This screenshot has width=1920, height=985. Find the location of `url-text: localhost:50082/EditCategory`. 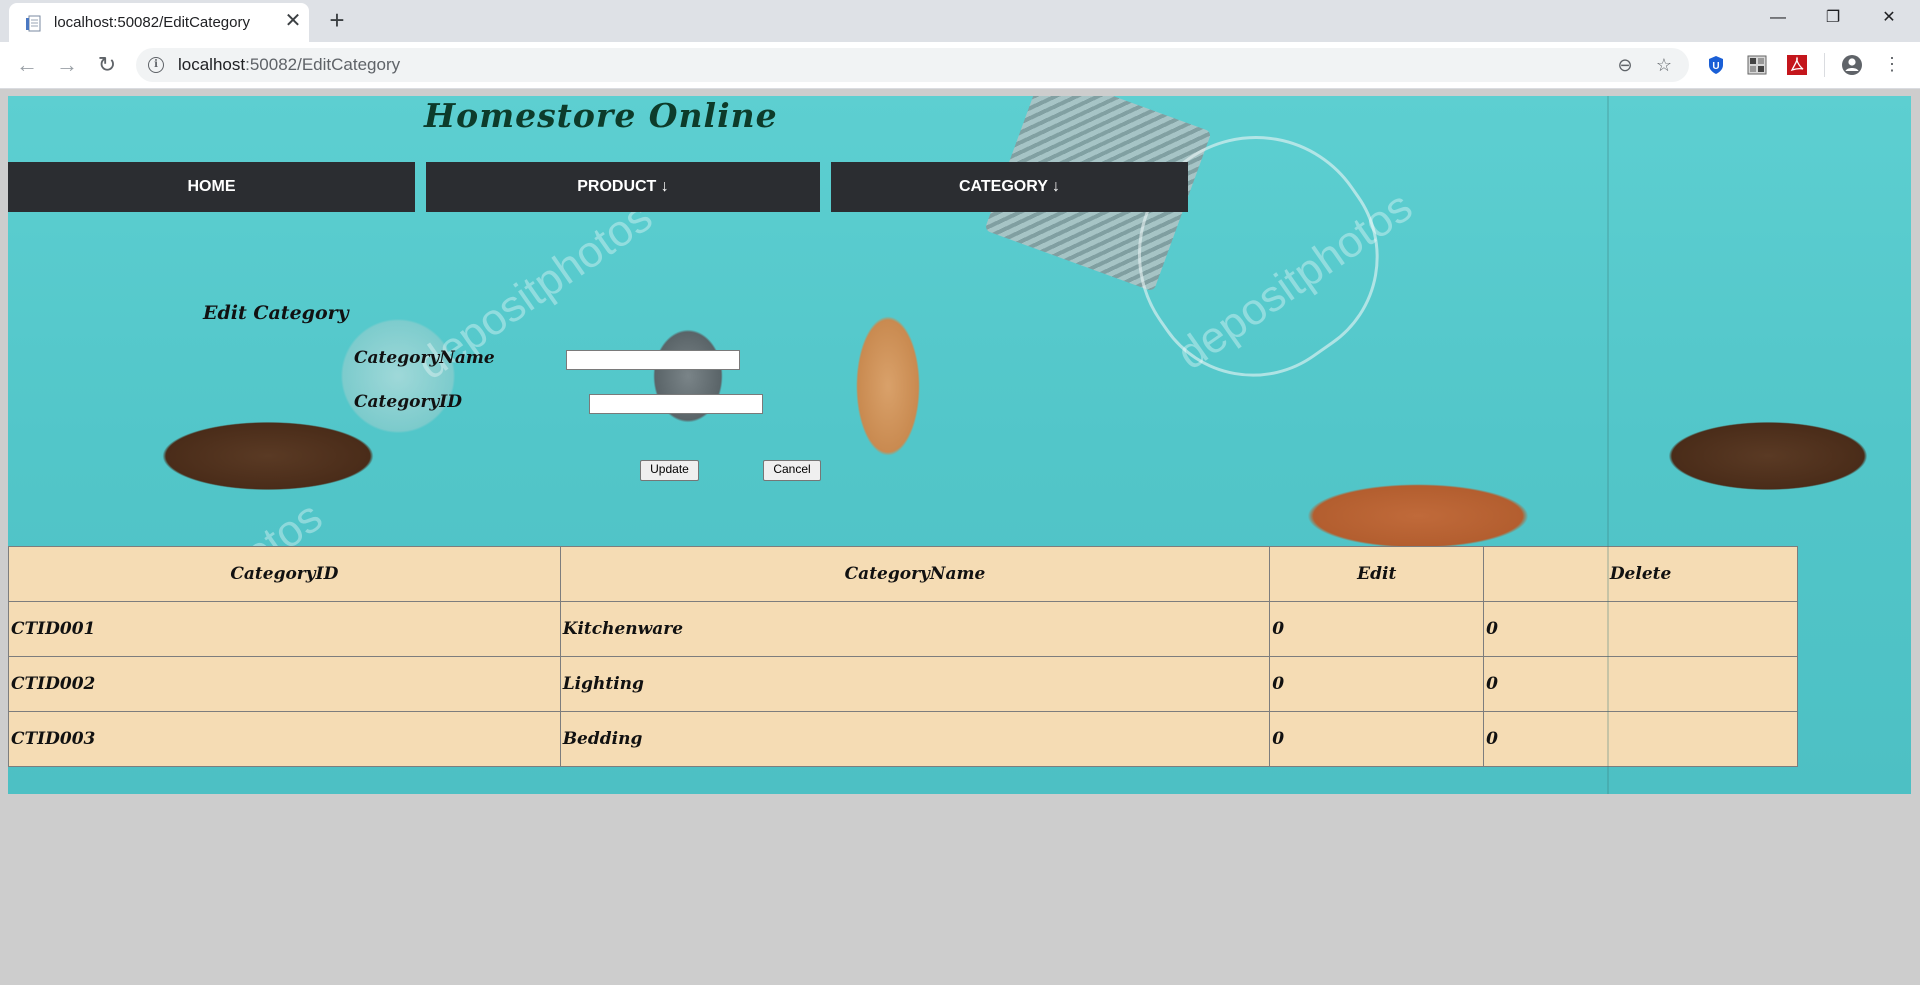

url-text: localhost:50082/EditCategory is located at coordinates (289, 65).